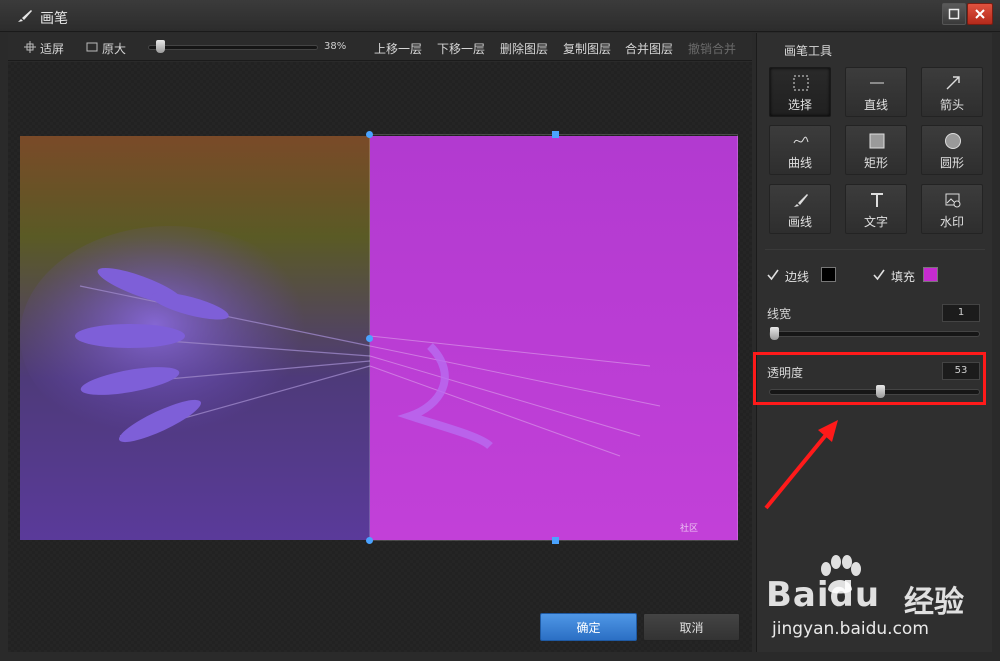  What do you see at coordinates (691, 627) in the screenshot?
I see `cancel-button: 取消` at bounding box center [691, 627].